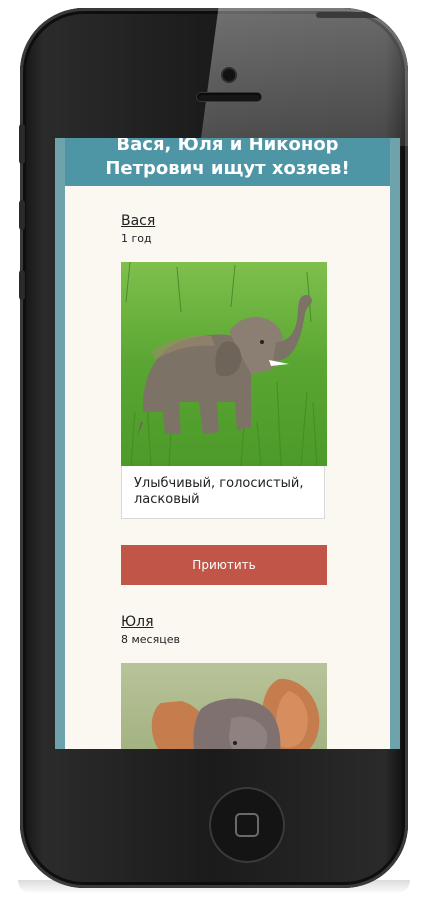  Describe the element at coordinates (229, 97) in the screenshot. I see `earpiece-speaker` at that location.